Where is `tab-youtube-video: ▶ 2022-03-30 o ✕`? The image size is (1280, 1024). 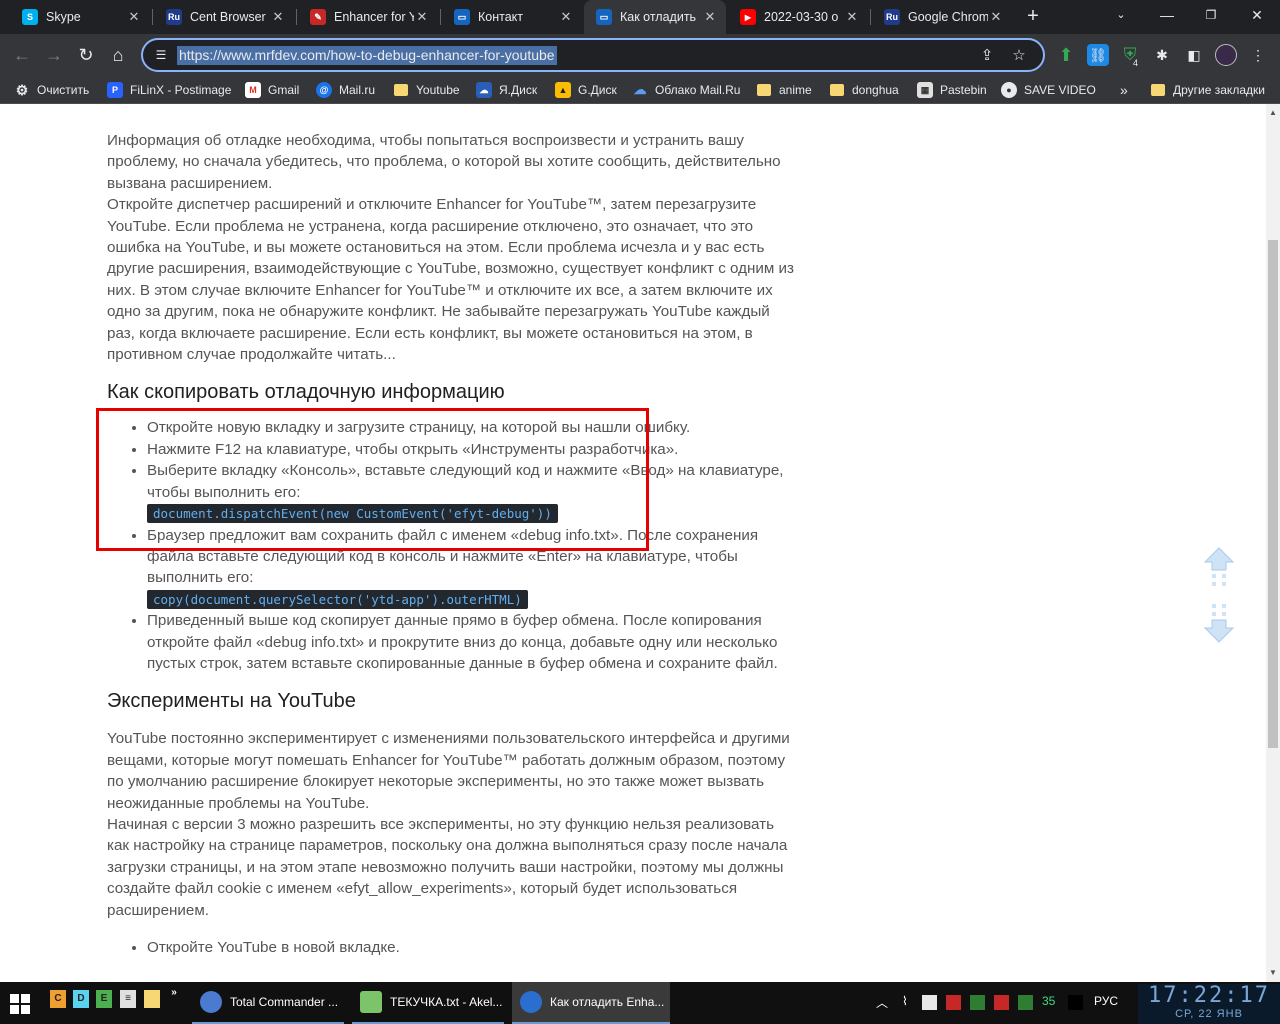 tab-youtube-video: ▶ 2022-03-30 o ✕ is located at coordinates (798, 17).